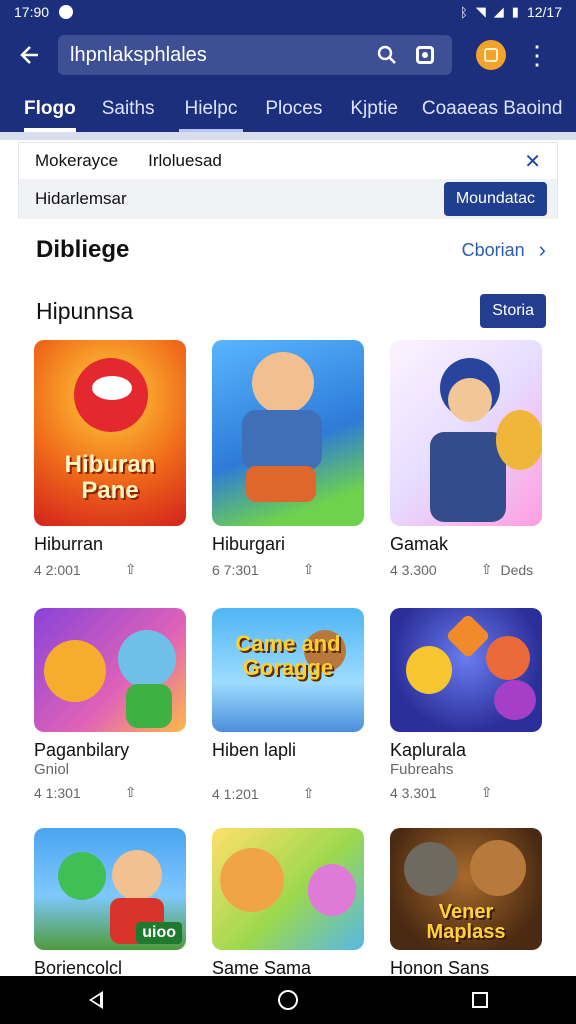  I want to click on app-bar: ⋮, so click(288, 55).